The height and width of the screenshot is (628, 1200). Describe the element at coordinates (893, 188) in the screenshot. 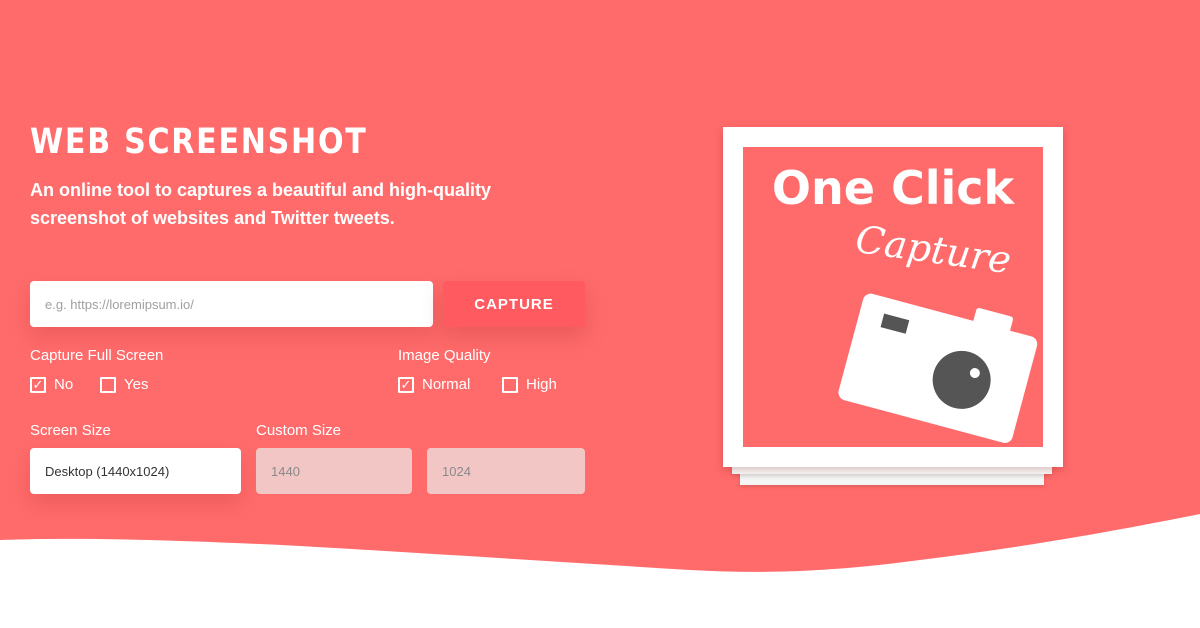

I see `logo-text-one-click: One Click` at that location.